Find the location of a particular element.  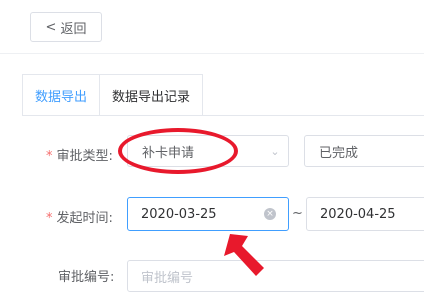

approval-number-placeholder: 审批编号 is located at coordinates (167, 278).